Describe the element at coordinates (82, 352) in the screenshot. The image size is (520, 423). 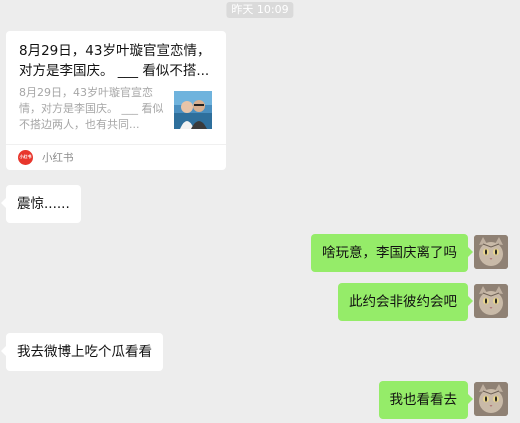
I see `message-bubble-incoming: 我去微博上吃个瓜看看` at that location.